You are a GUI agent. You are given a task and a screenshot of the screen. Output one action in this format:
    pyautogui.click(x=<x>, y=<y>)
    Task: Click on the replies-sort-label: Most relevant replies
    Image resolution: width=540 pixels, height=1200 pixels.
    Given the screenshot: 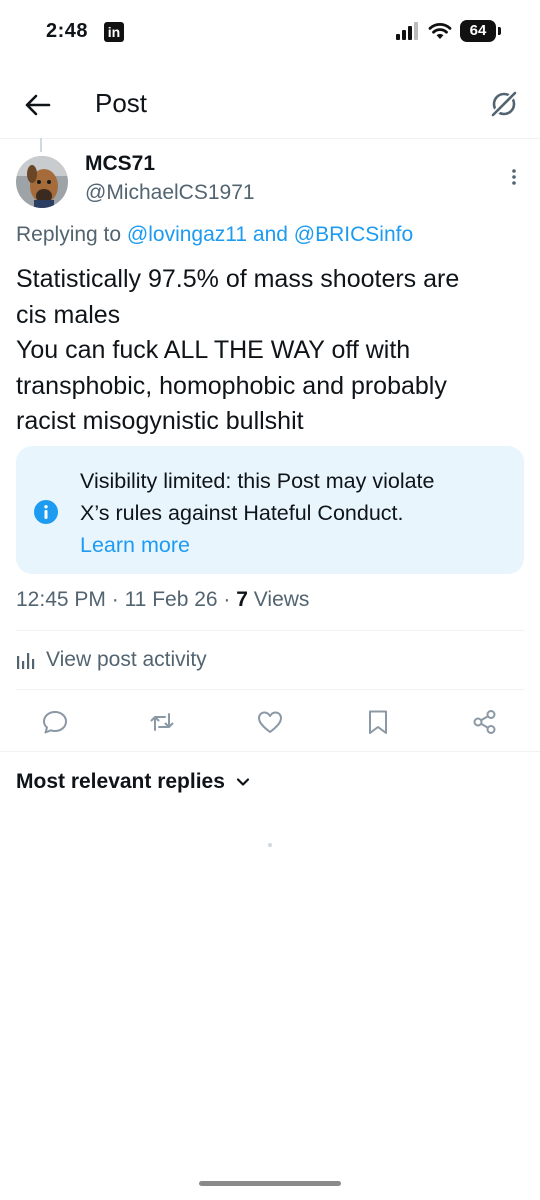 What is the action you would take?
    pyautogui.click(x=120, y=781)
    